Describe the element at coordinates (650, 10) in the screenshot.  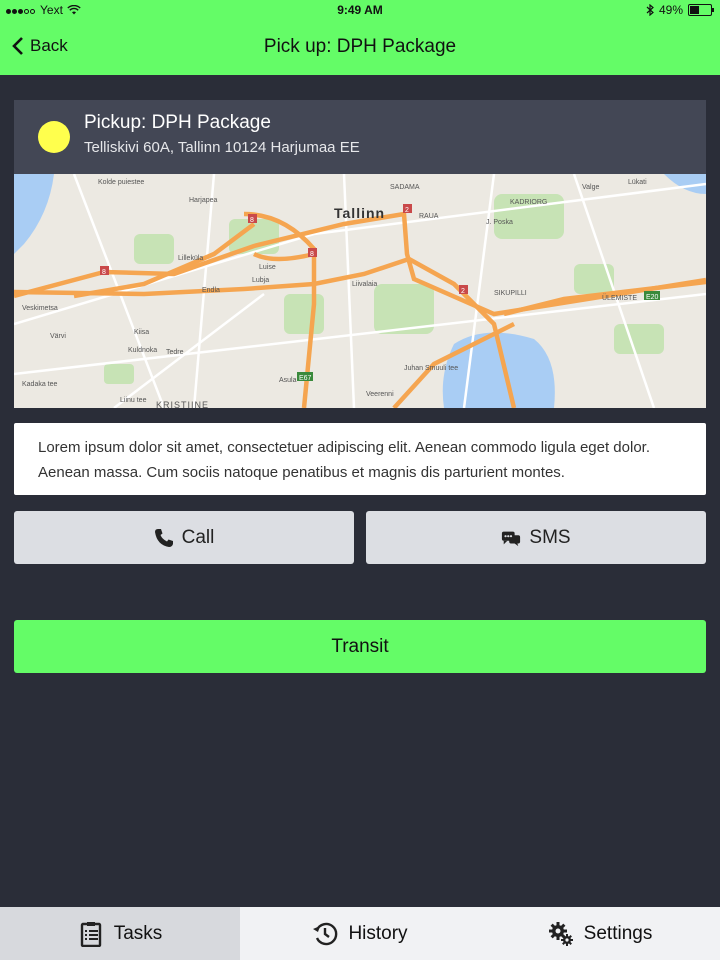
I see `bluetooth-icon` at that location.